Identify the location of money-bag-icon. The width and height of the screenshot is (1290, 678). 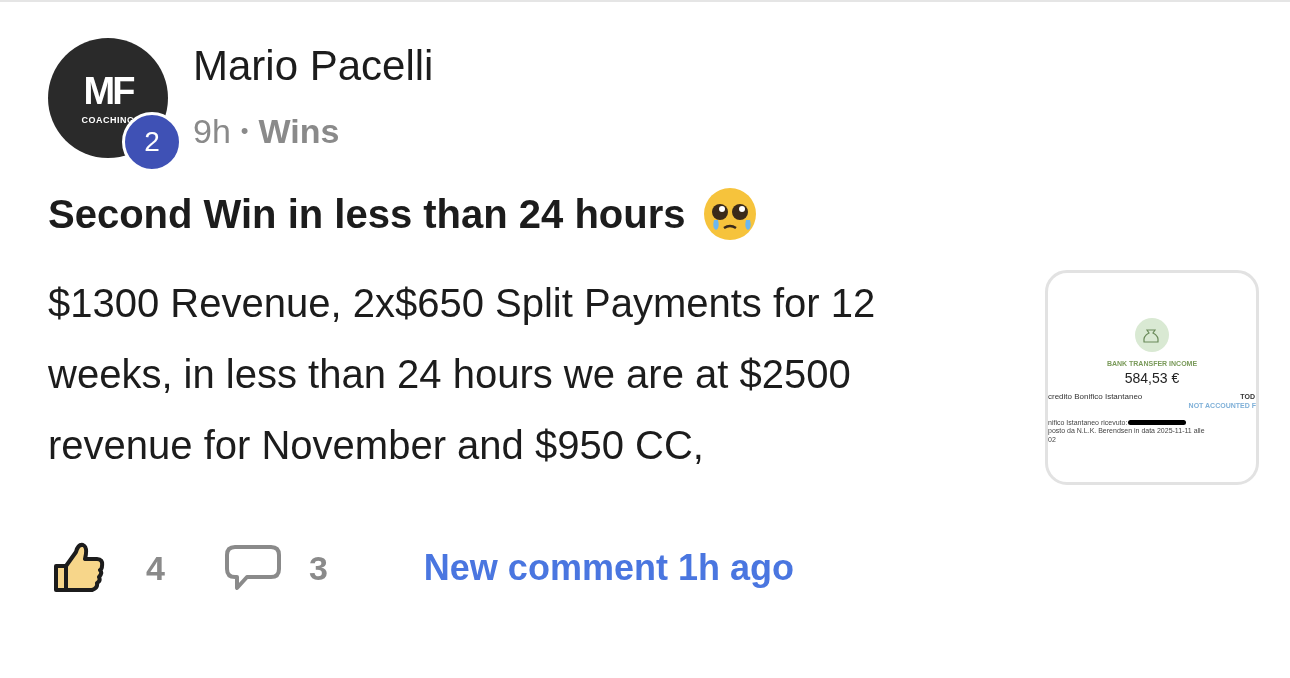
(1152, 335).